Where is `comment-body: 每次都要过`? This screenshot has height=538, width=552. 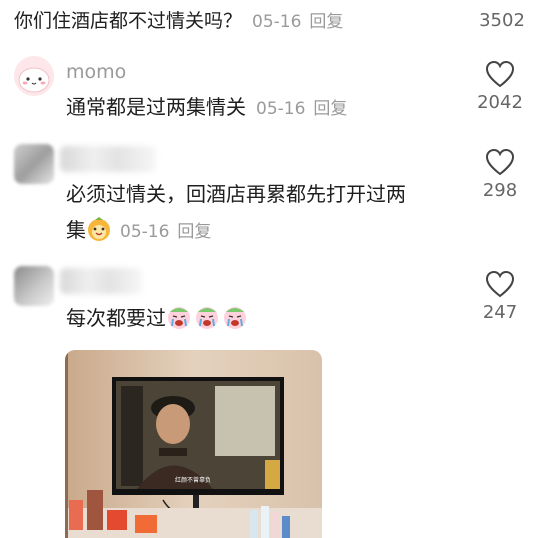 comment-body: 每次都要过 is located at coordinates (116, 318).